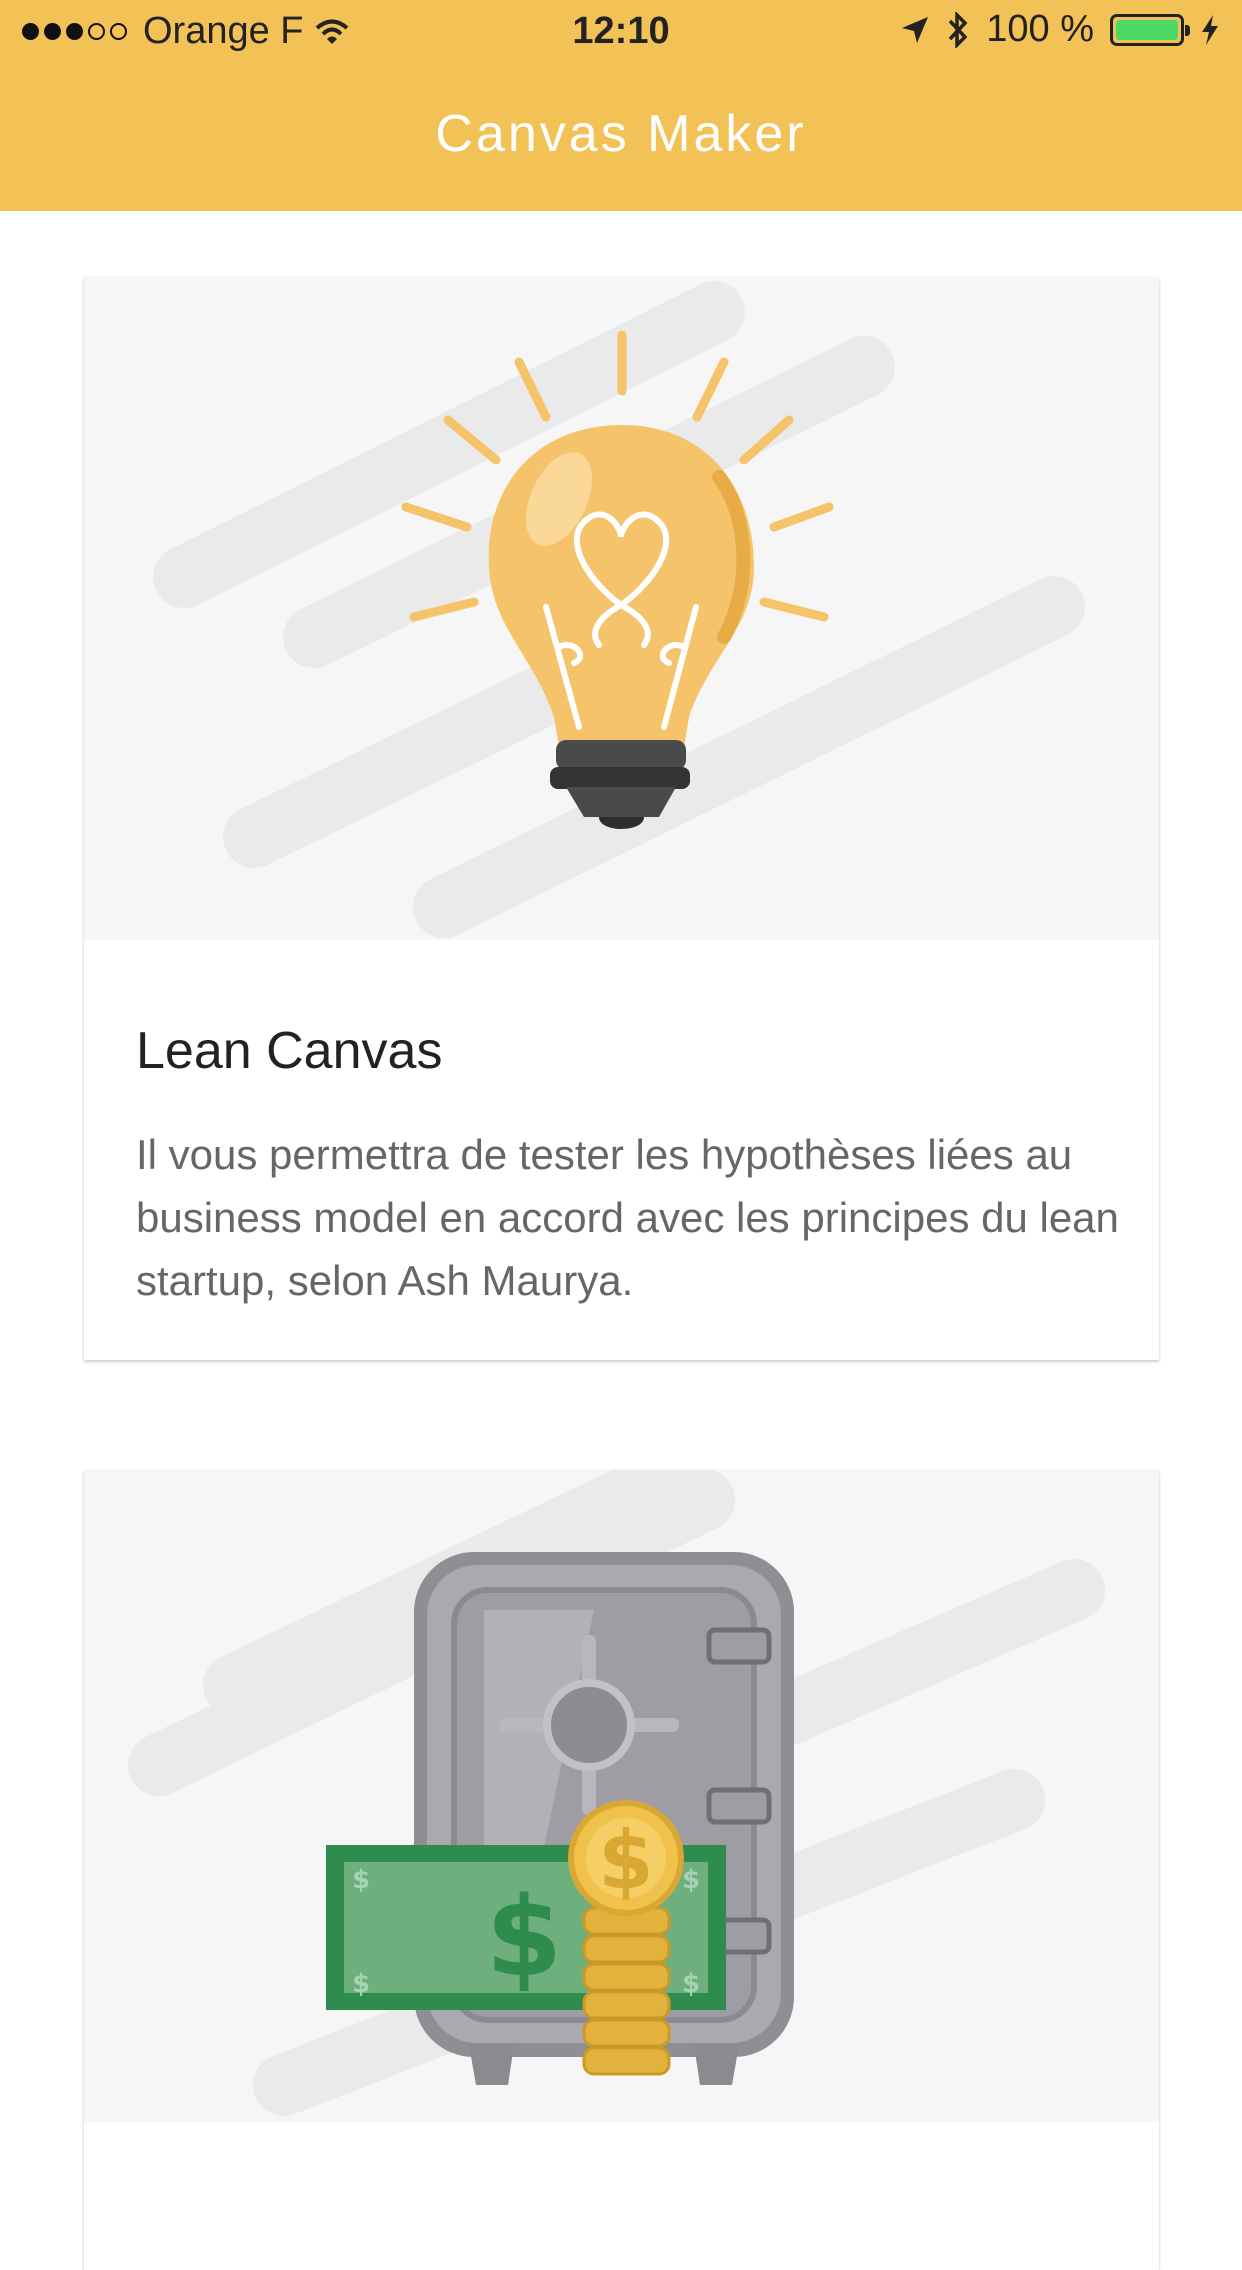 The width and height of the screenshot is (1242, 2270). I want to click on location-arrow-icon, so click(915, 29).